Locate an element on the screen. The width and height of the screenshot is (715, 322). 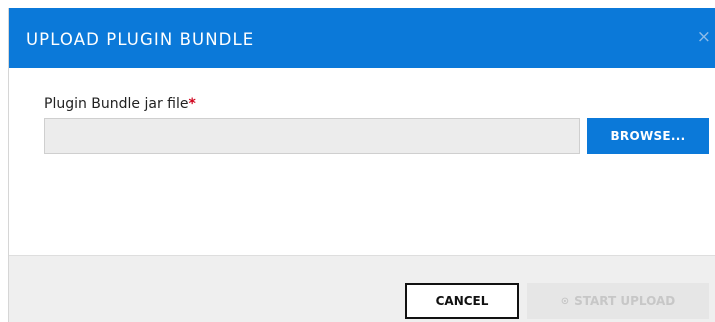
cancel-button: CANCEL is located at coordinates (462, 301).